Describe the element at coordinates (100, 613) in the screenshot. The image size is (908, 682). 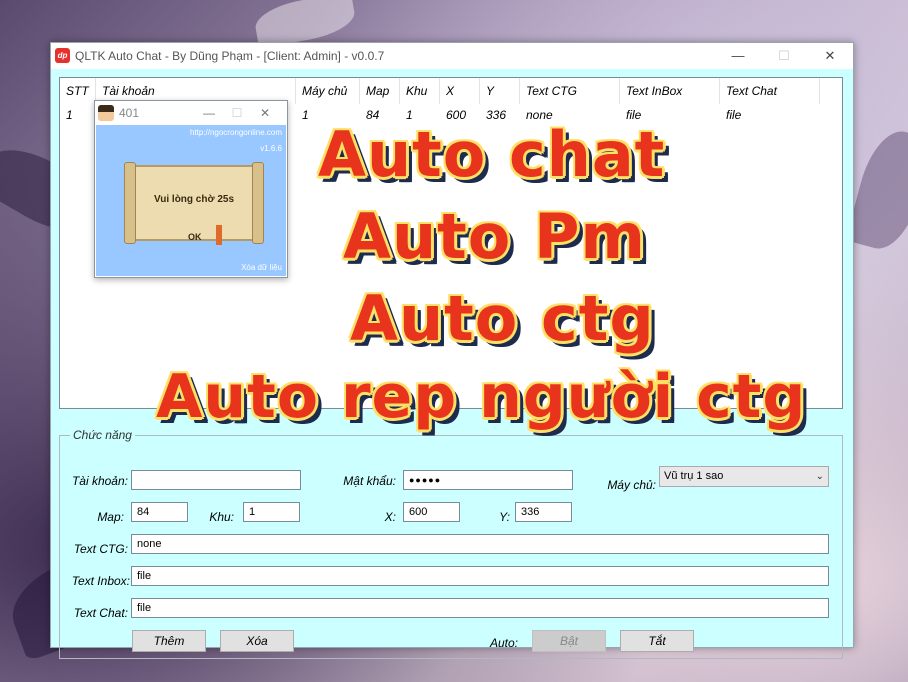
I see `text-chat-label: Text Chat:` at that location.